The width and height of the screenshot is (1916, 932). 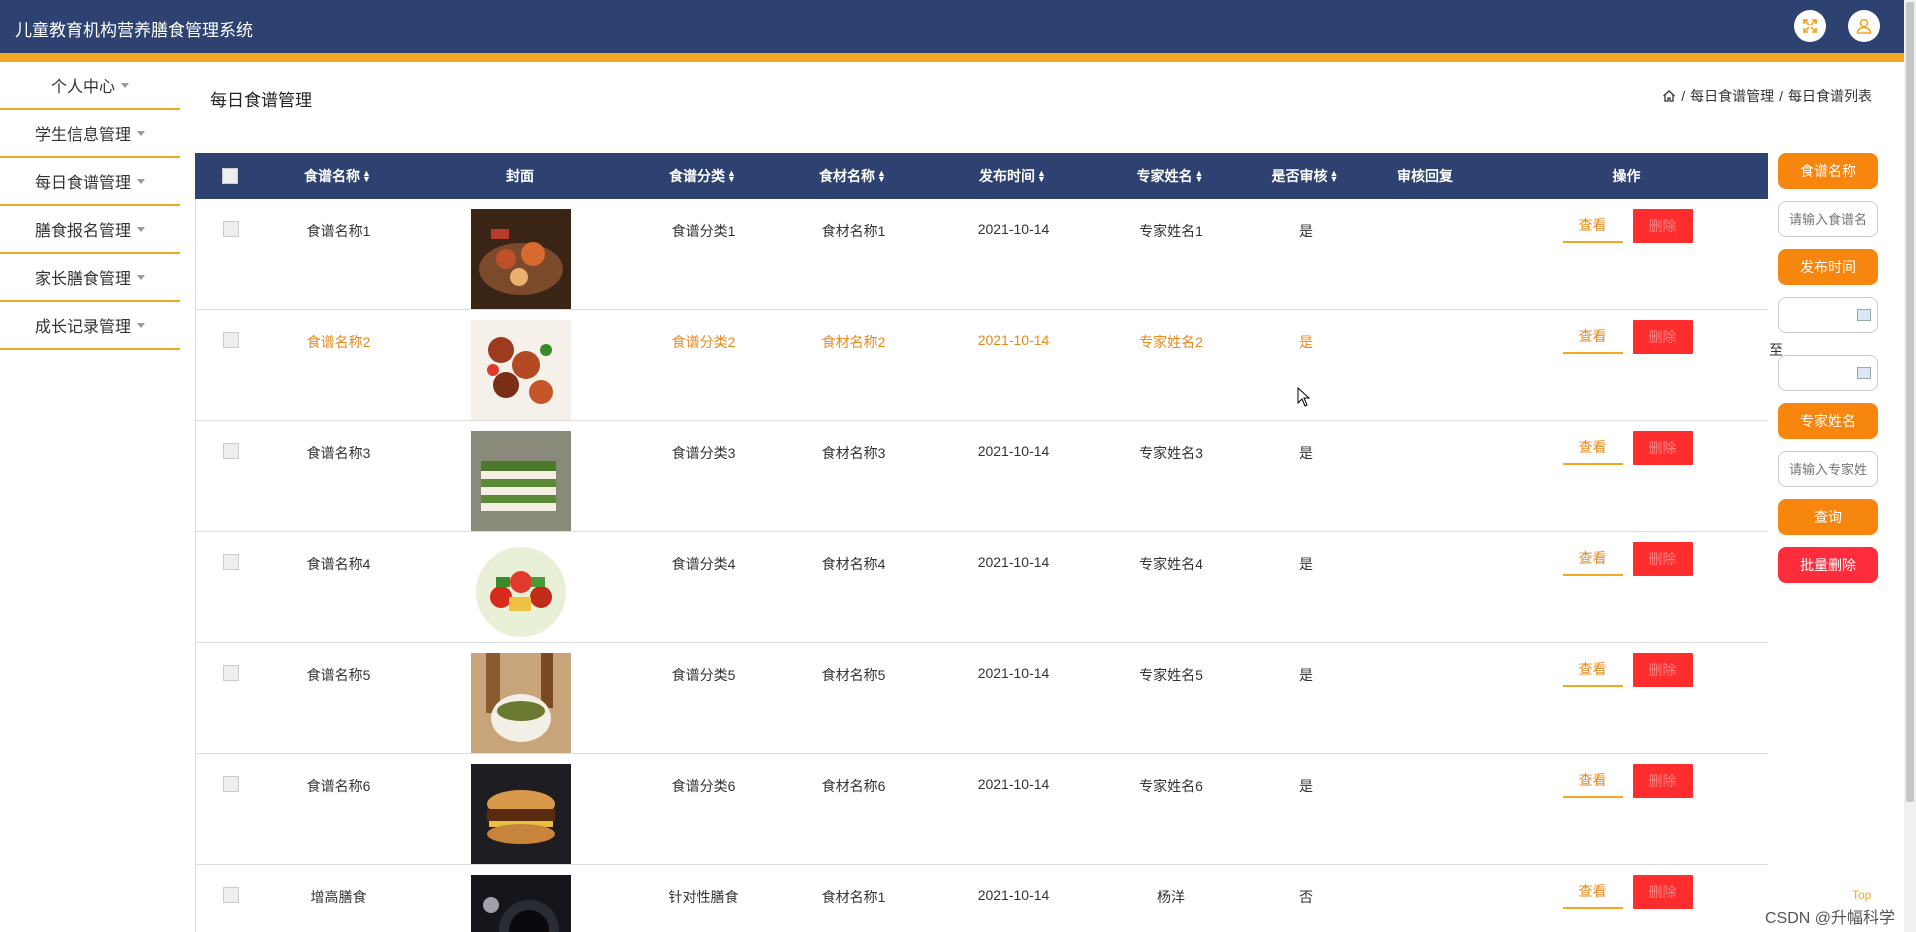 I want to click on cell-expert: 专家姓名4, so click(x=1171, y=564).